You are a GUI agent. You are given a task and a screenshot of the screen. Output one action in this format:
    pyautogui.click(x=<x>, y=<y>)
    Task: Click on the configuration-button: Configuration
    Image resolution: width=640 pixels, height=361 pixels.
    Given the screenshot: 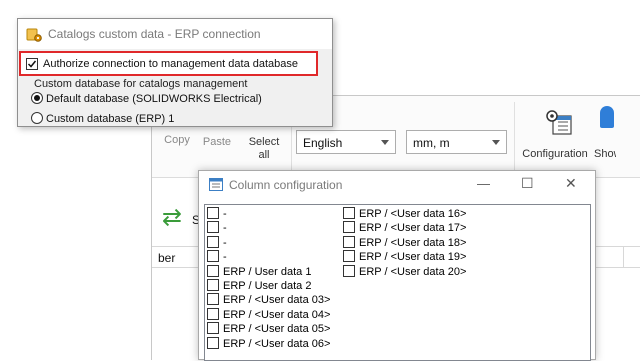 What is the action you would take?
    pyautogui.click(x=555, y=154)
    